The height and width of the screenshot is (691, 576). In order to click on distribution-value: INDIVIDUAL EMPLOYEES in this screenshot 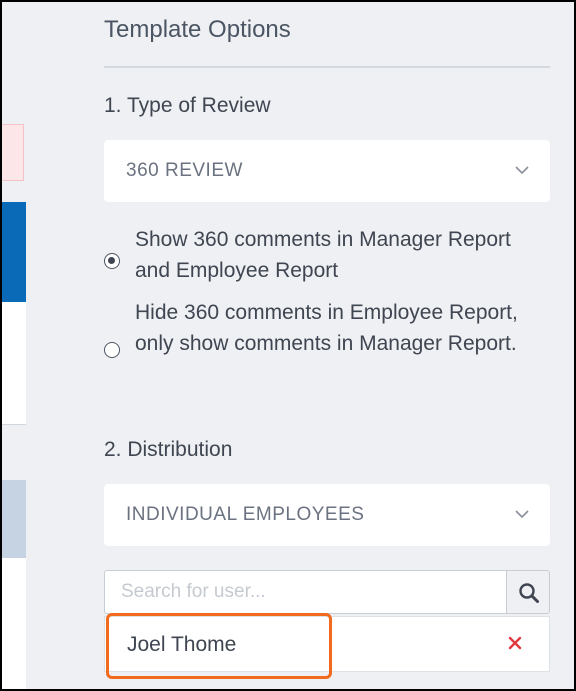, I will do `click(245, 514)`.